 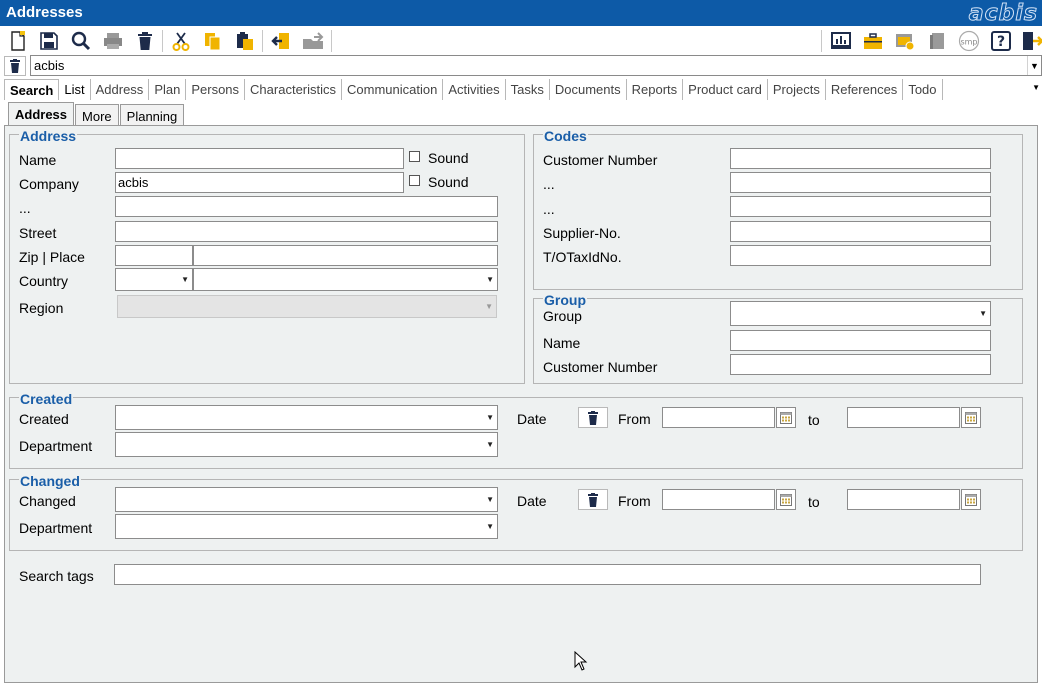 What do you see at coordinates (860, 206) in the screenshot?
I see `code-extra-2-input` at bounding box center [860, 206].